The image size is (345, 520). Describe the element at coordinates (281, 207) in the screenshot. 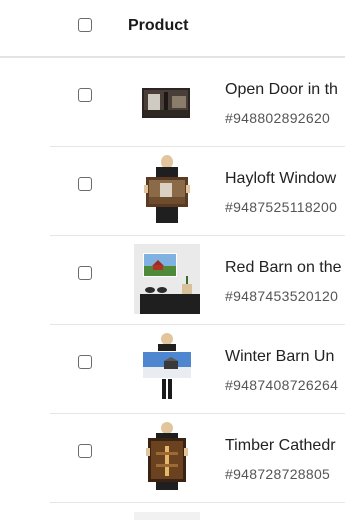

I see `product-sku: #9487525118200` at that location.